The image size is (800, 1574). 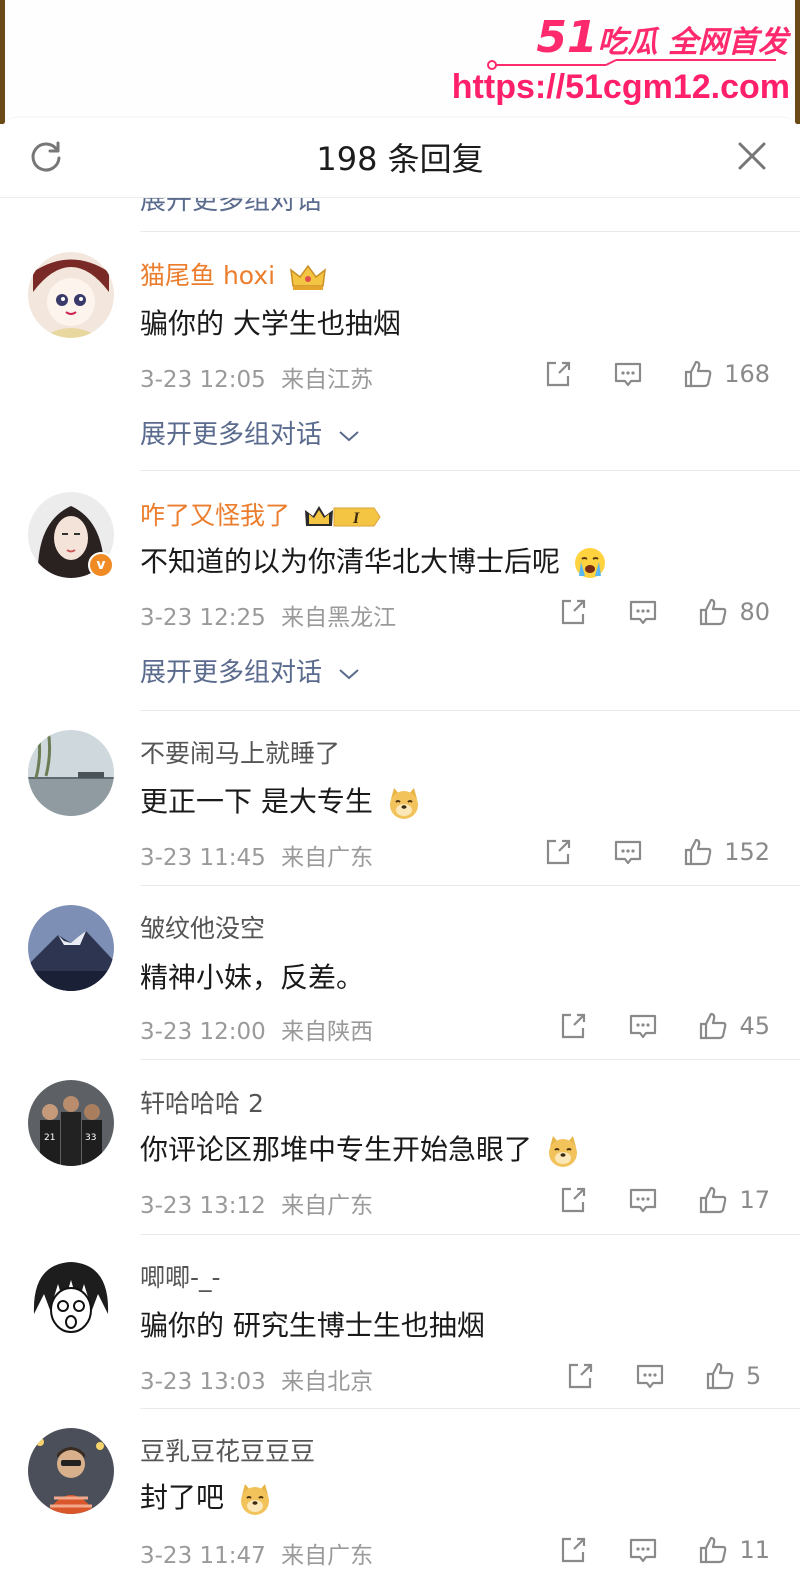 What do you see at coordinates (342, 516) in the screenshot?
I see `vip-level-badge-icon: I` at bounding box center [342, 516].